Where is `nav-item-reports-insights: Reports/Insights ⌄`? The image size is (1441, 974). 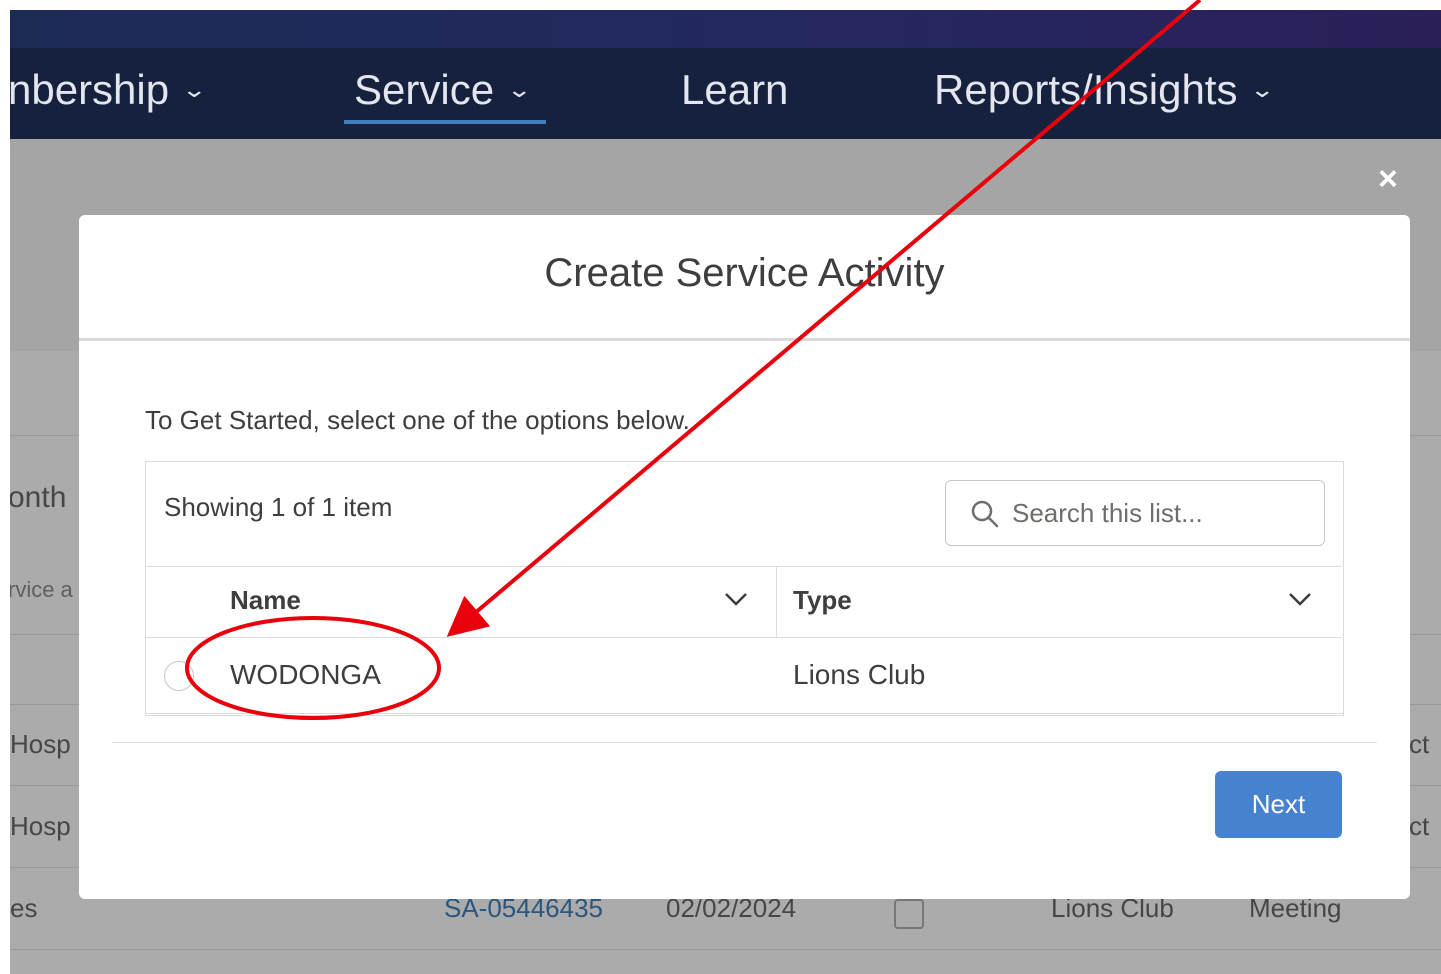
nav-item-reports-insights: Reports/Insights ⌄ is located at coordinates (1105, 90).